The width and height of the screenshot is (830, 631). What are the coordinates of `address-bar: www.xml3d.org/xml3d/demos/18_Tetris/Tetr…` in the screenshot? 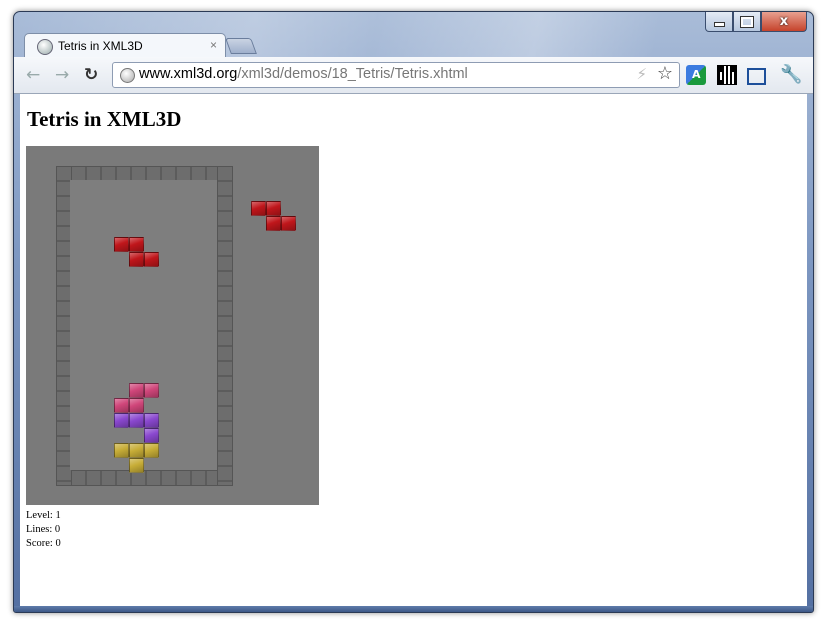 It's located at (396, 75).